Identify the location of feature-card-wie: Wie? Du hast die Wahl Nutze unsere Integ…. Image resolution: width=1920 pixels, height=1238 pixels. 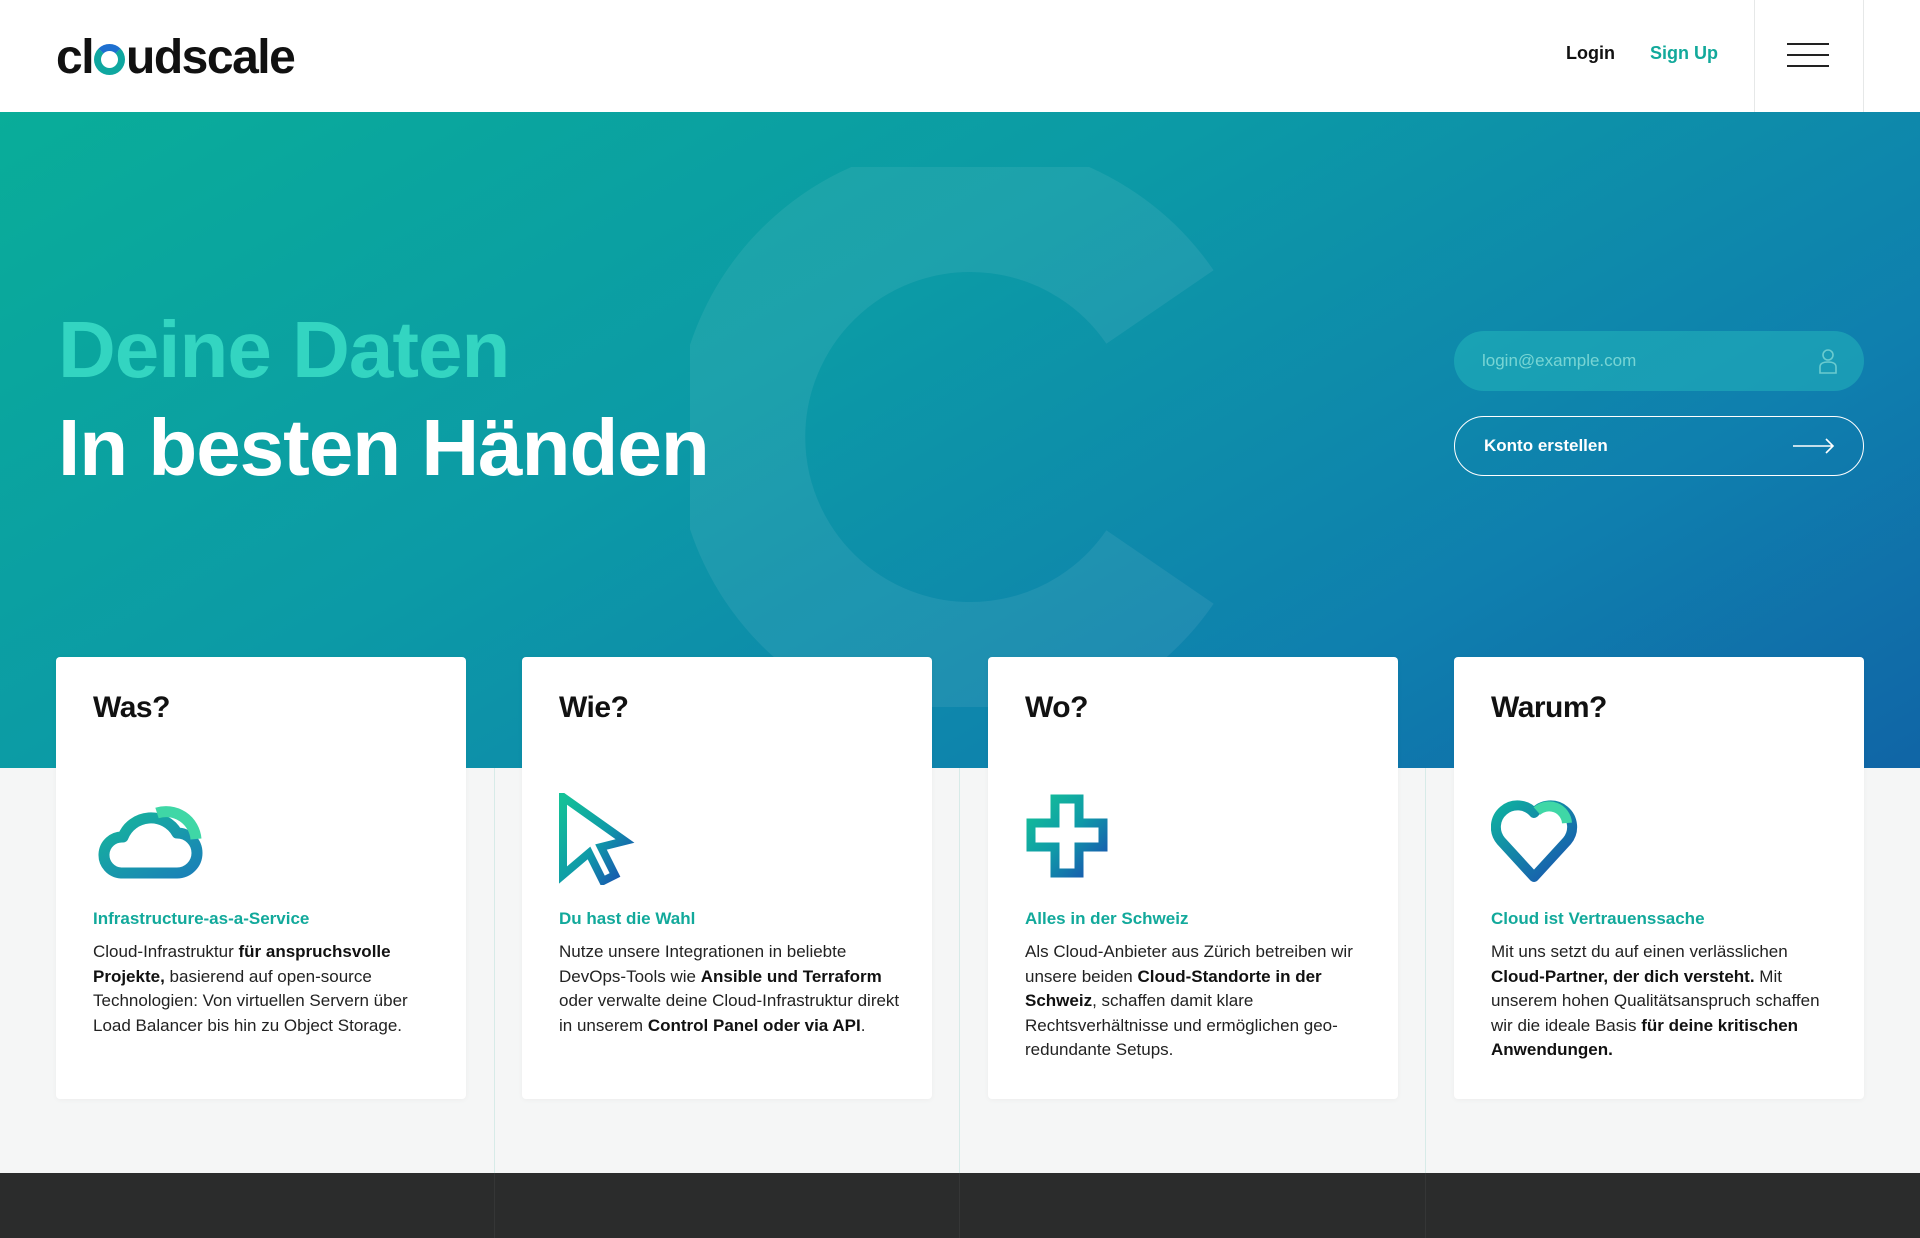
(727, 878).